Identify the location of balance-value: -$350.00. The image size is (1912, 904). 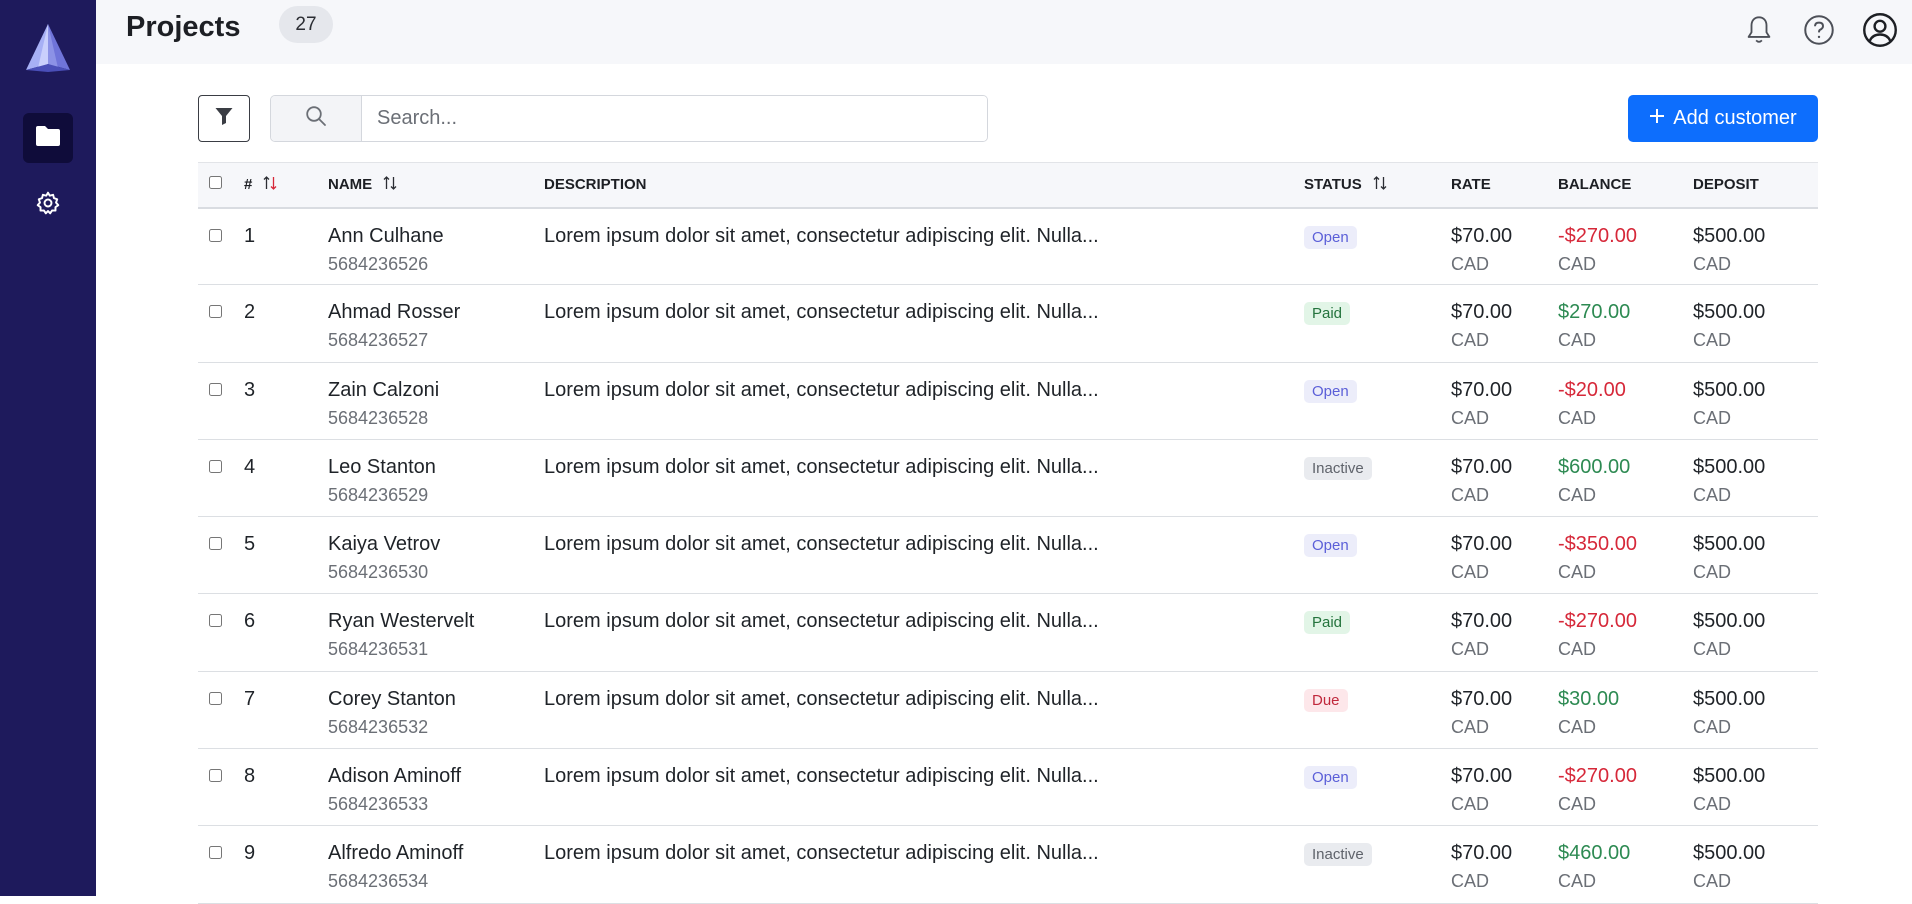
(1597, 544).